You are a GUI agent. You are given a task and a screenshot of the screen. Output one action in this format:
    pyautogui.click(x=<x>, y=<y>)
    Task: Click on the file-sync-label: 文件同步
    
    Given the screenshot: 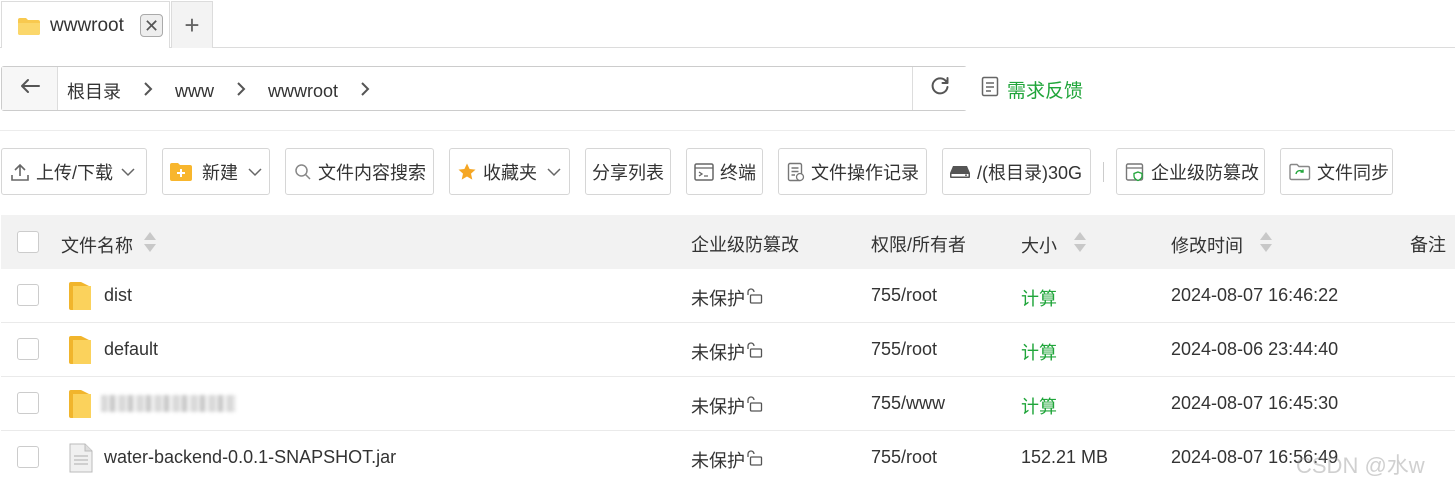 What is the action you would take?
    pyautogui.click(x=1353, y=172)
    